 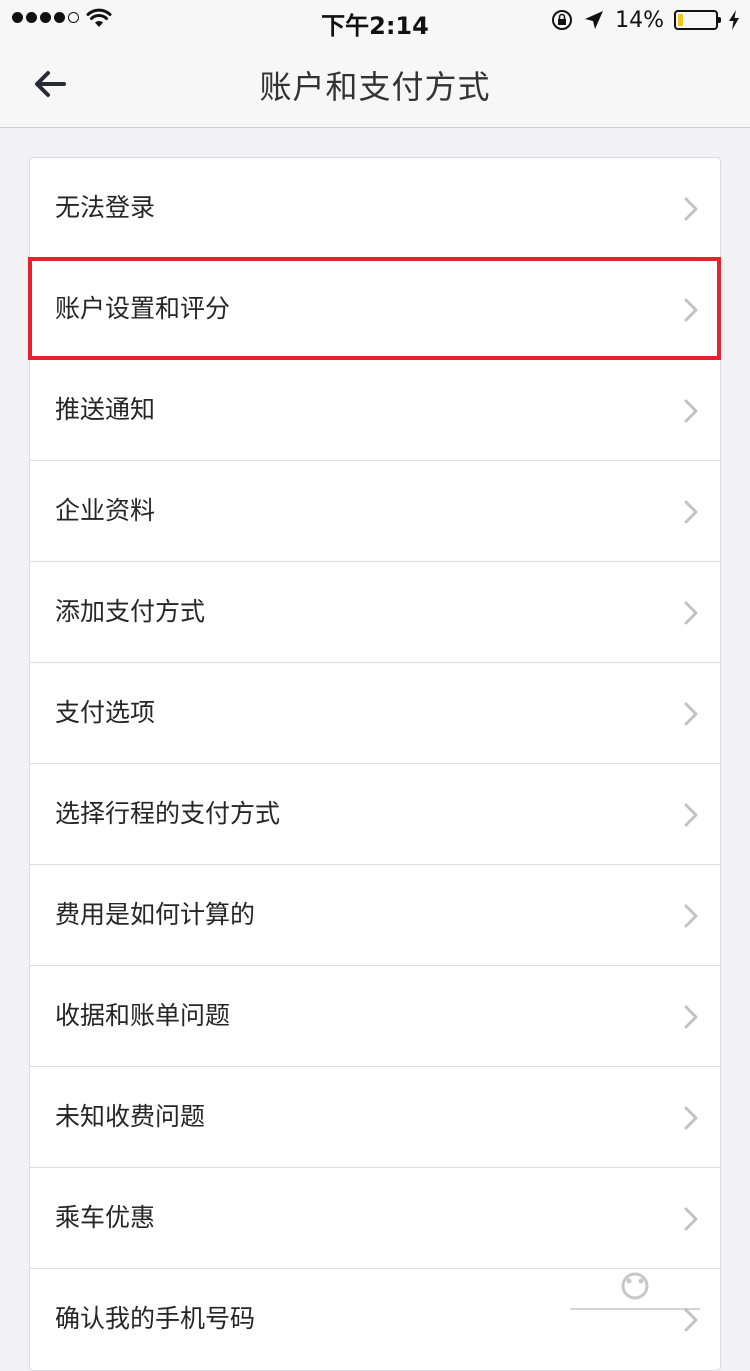 I want to click on menu-item-trip-payment-method: 选择行程的支付方式, so click(x=375, y=814).